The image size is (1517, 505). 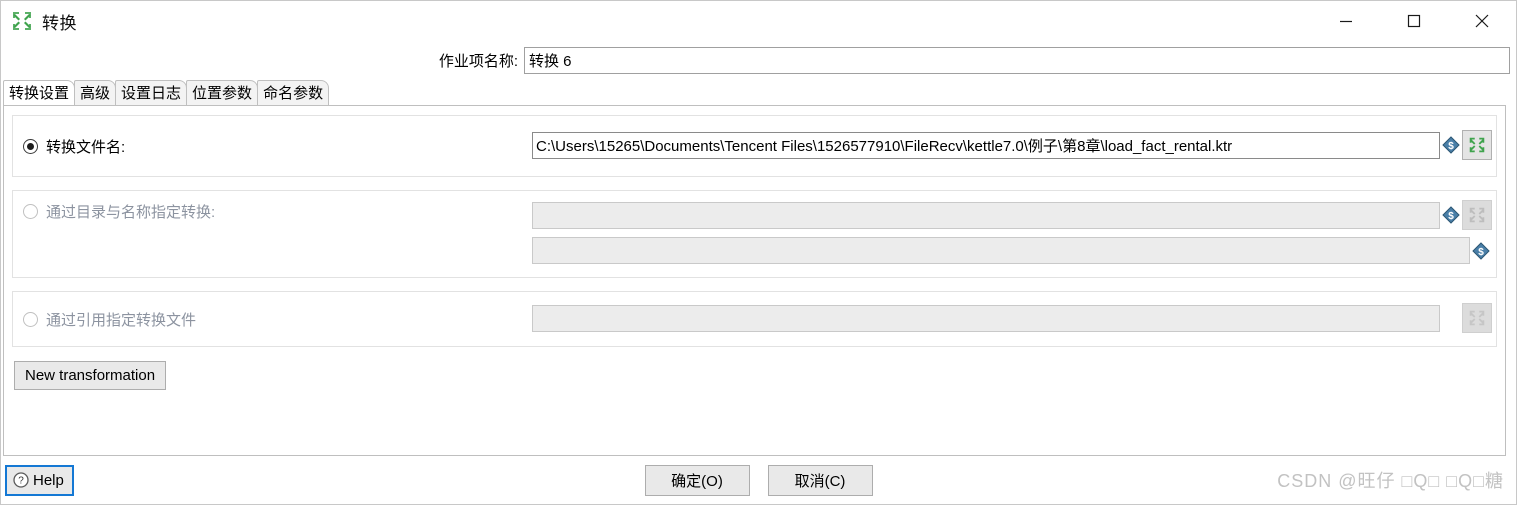 What do you see at coordinates (131, 212) in the screenshot?
I see `label-by-directory: 通过目录与名称指定转换:` at bounding box center [131, 212].